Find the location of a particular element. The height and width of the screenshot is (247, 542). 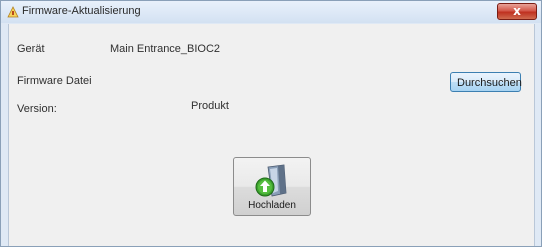

close-button: x is located at coordinates (517, 11).